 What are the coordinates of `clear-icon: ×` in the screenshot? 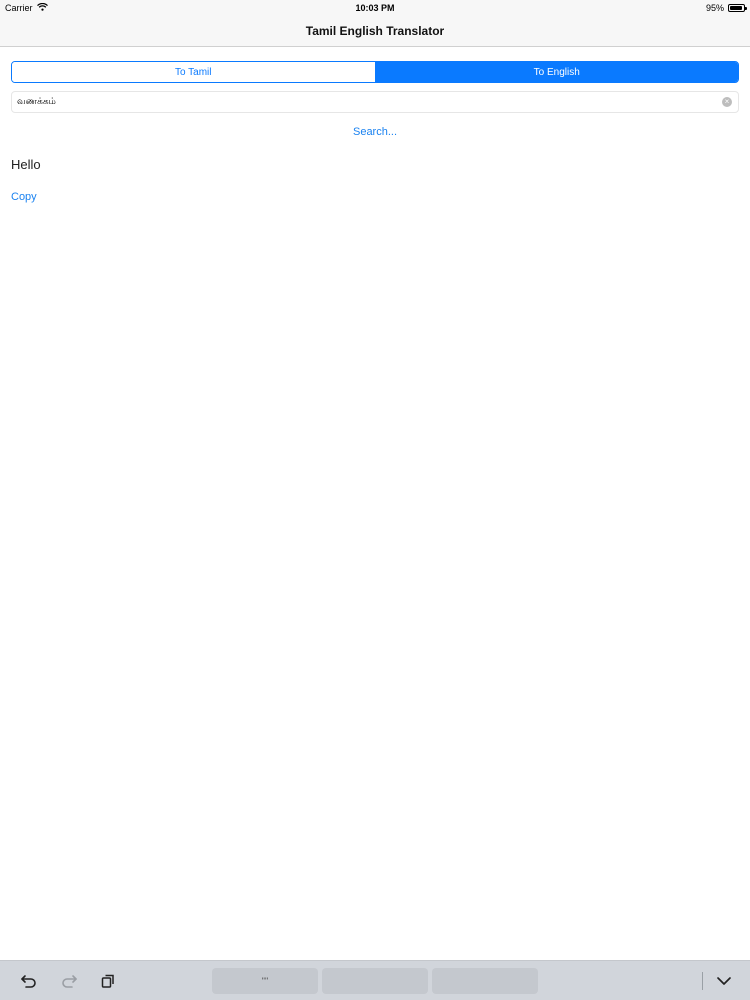 It's located at (727, 102).